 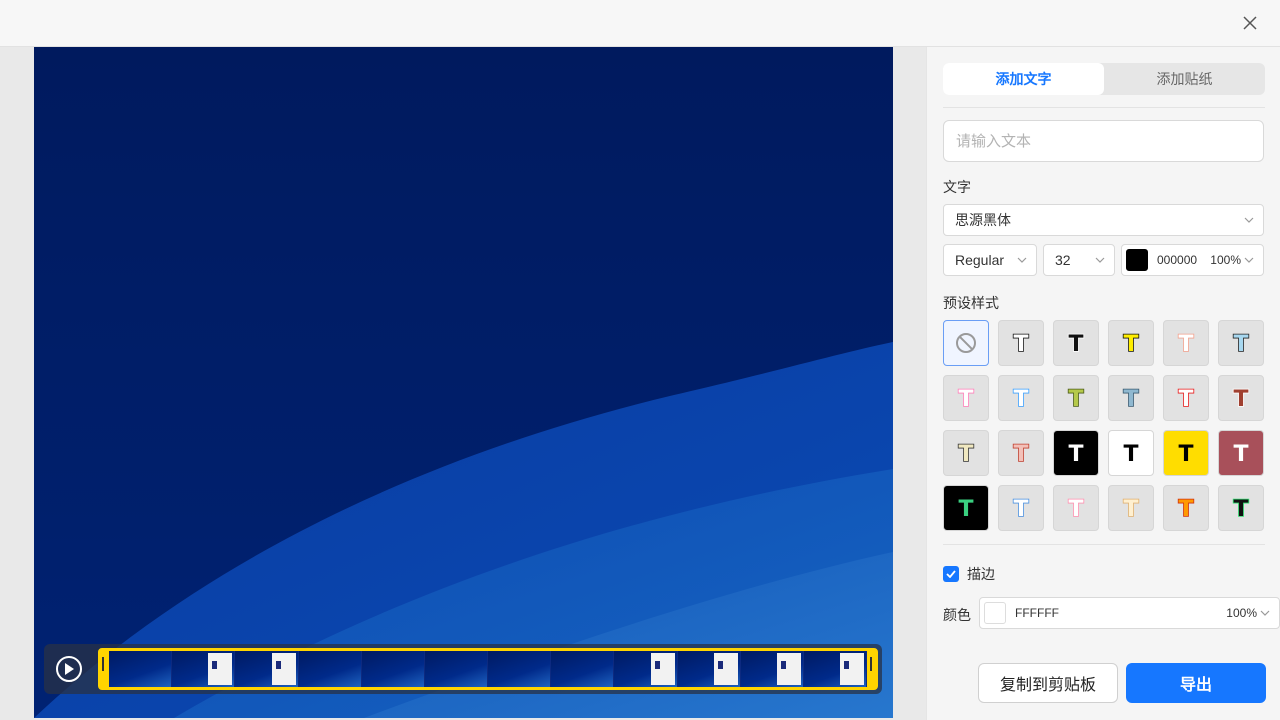 What do you see at coordinates (981, 574) in the screenshot?
I see `stroke-label: 描边` at bounding box center [981, 574].